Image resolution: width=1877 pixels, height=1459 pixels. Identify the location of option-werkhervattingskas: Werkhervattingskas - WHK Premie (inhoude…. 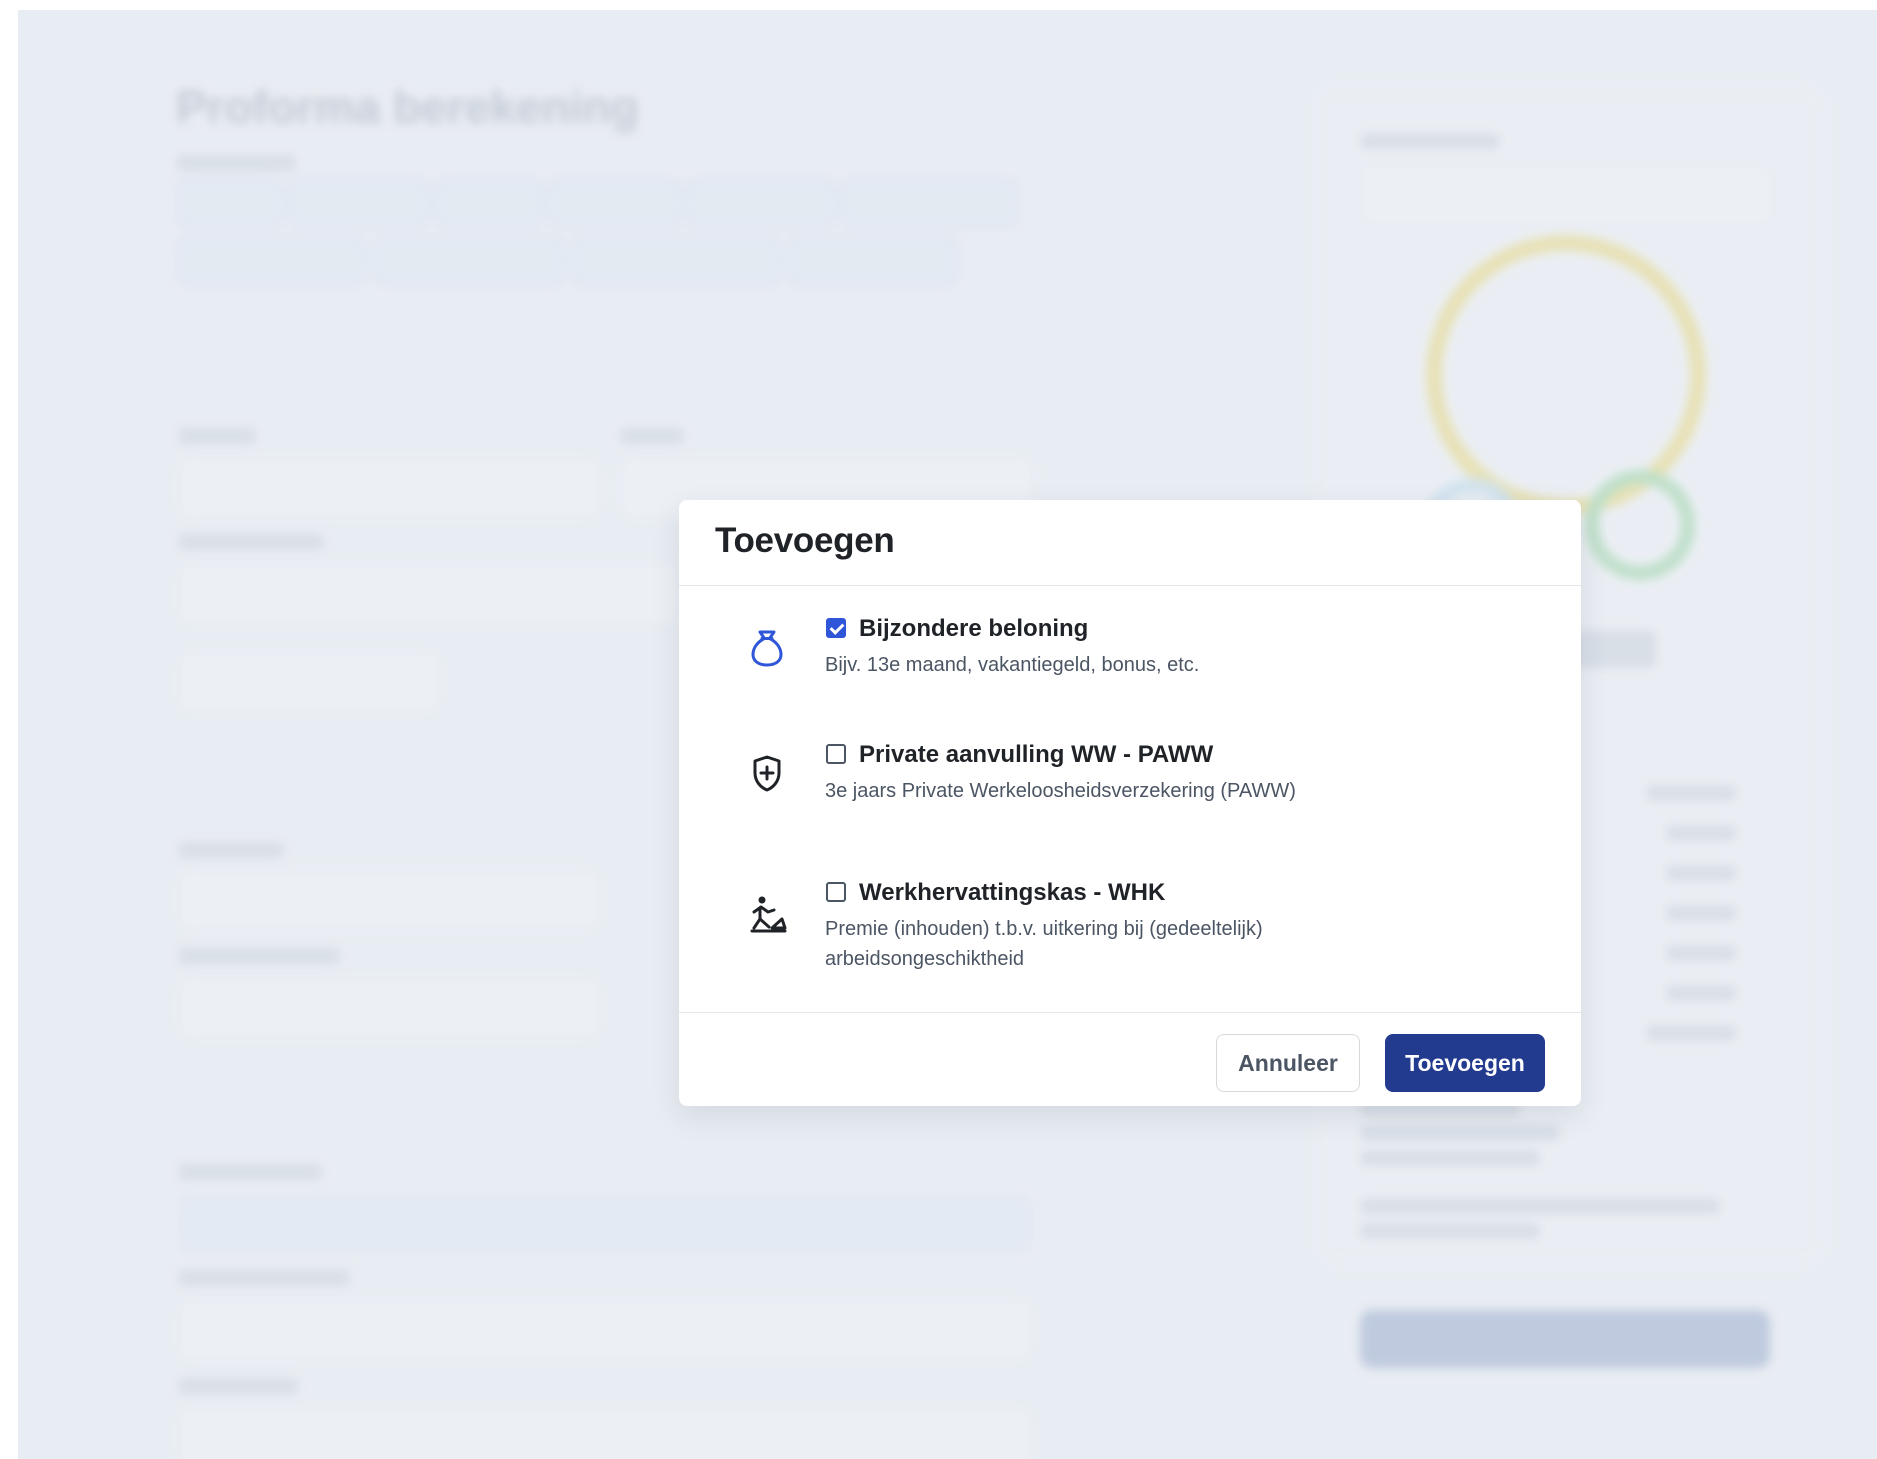
(1130, 940).